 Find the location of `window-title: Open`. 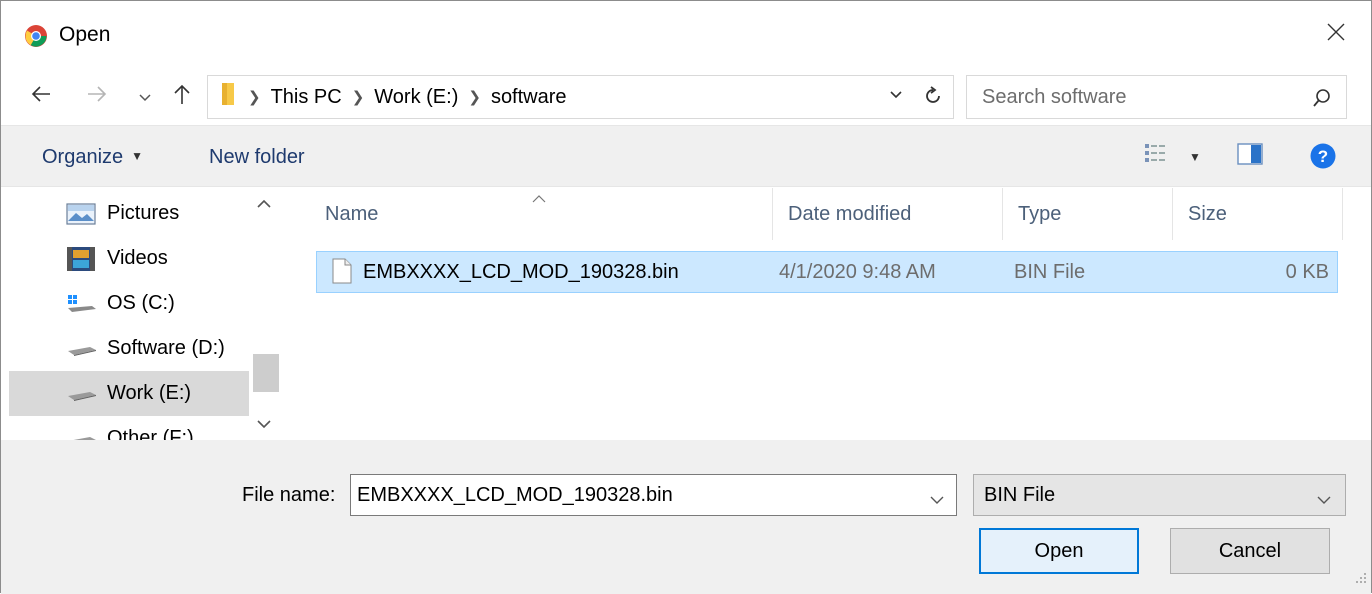

window-title: Open is located at coordinates (85, 34).